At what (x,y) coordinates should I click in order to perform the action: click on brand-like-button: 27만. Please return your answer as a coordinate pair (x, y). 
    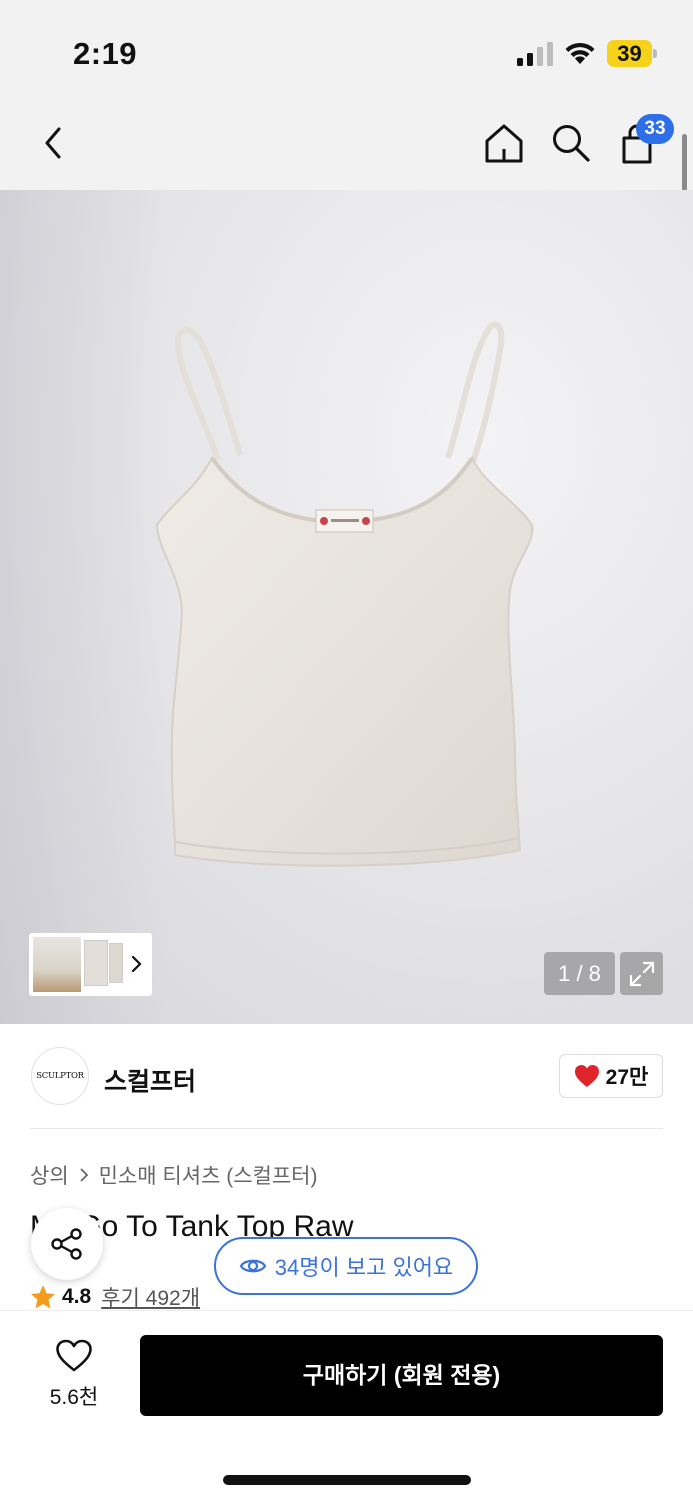
    Looking at the image, I should click on (611, 1076).